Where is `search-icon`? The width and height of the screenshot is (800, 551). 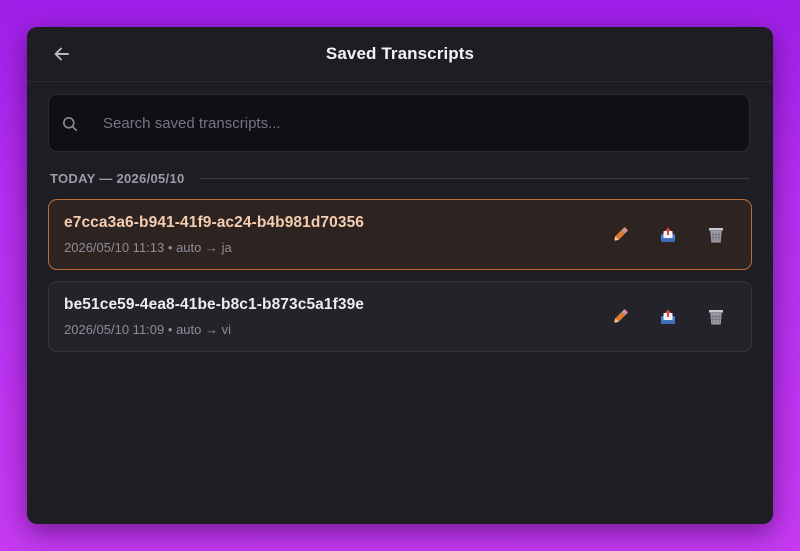 search-icon is located at coordinates (70, 124).